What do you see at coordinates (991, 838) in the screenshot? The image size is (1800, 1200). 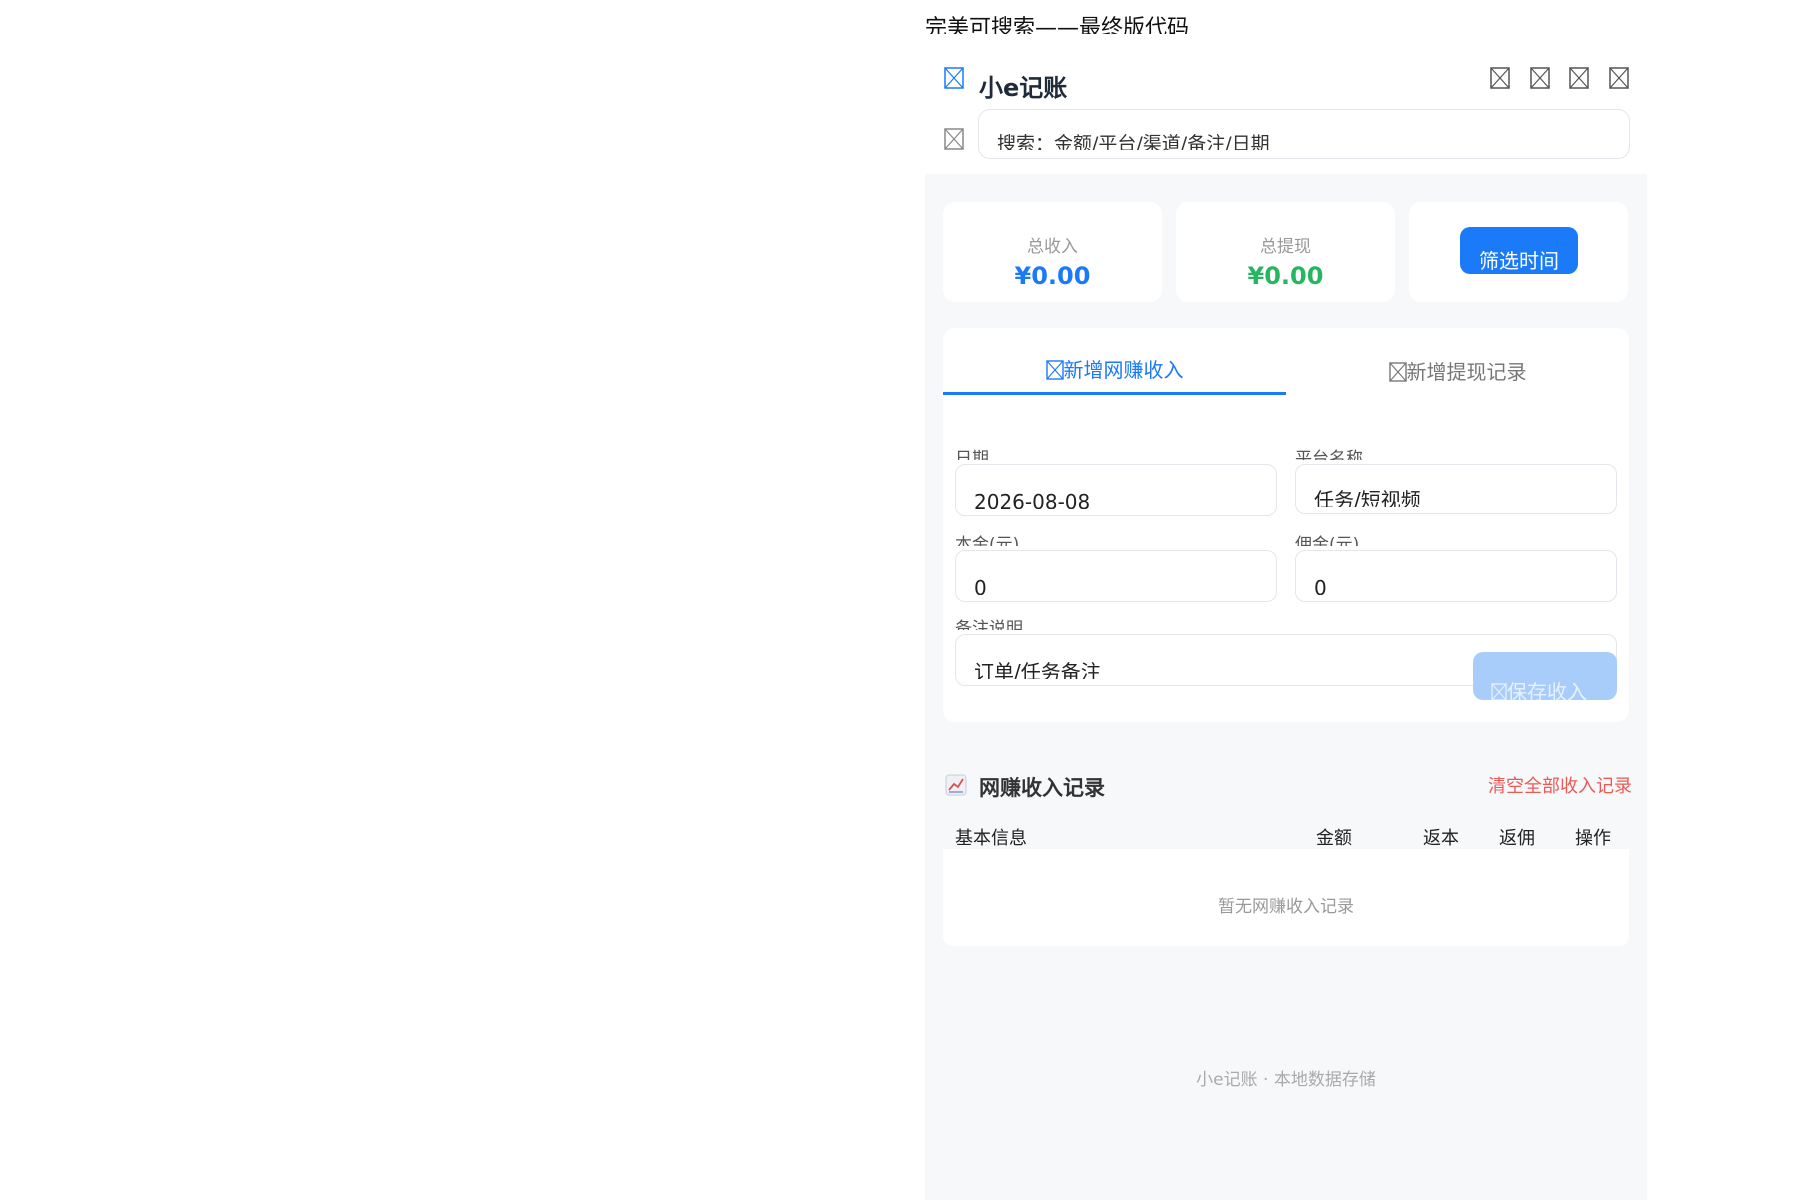 I see `column-header-basic-info: 基本信息` at bounding box center [991, 838].